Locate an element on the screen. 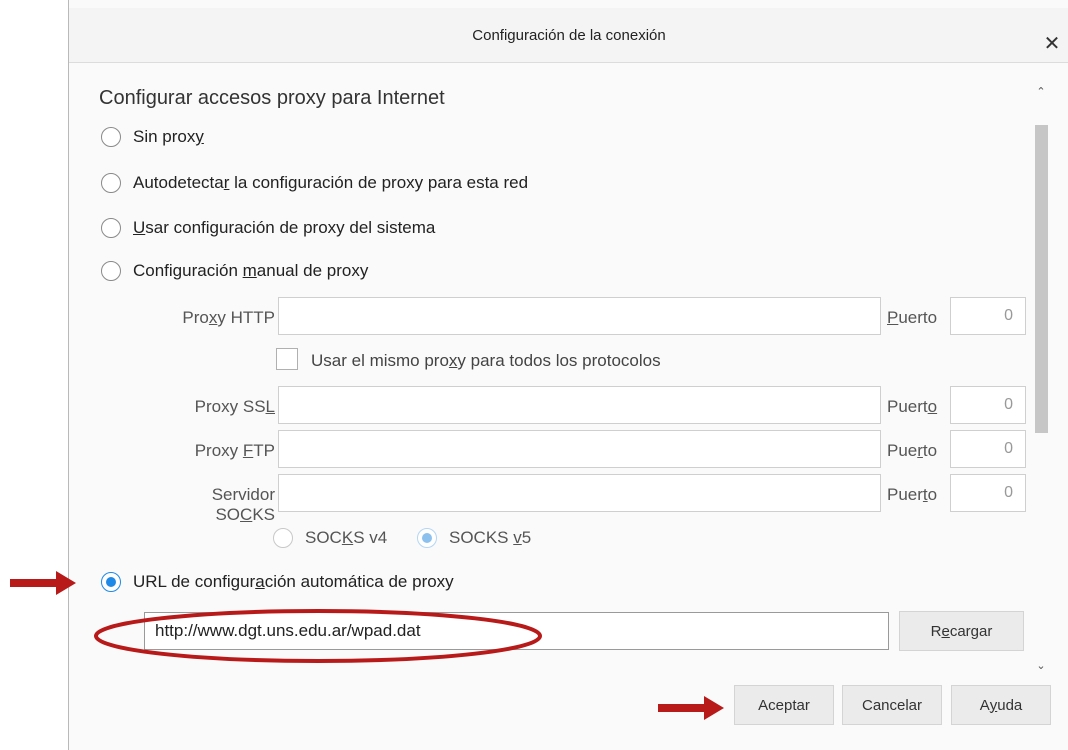  annotation-ellipse is located at coordinates (318, 636).